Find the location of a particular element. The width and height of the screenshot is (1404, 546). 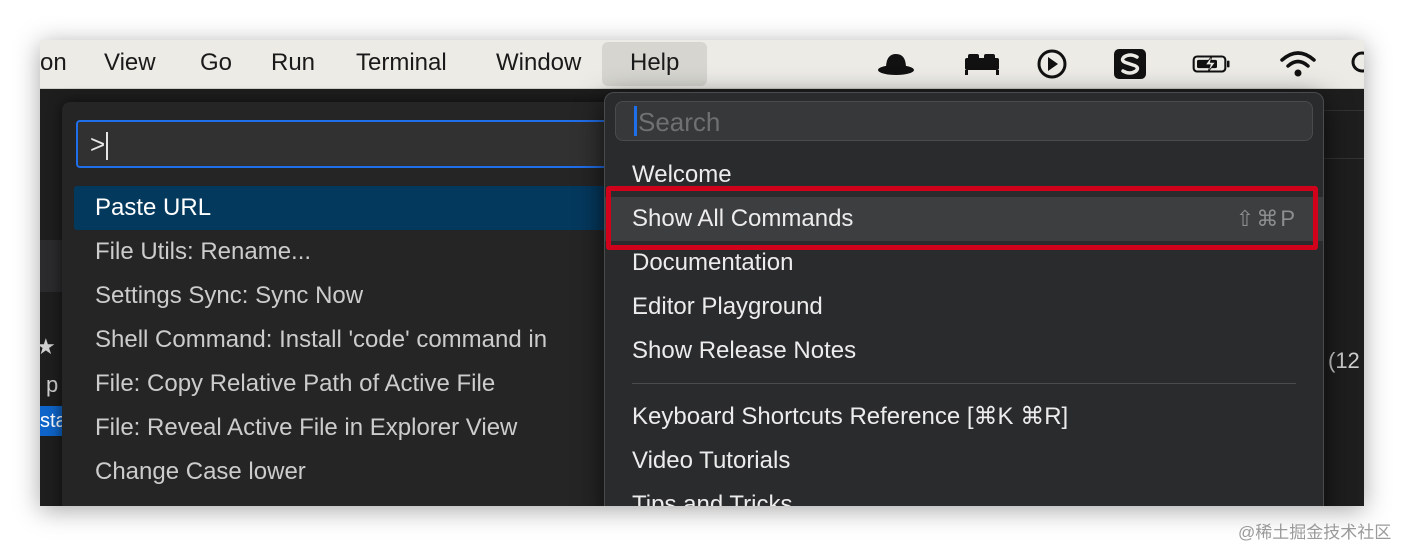

menu-separator is located at coordinates (964, 383).